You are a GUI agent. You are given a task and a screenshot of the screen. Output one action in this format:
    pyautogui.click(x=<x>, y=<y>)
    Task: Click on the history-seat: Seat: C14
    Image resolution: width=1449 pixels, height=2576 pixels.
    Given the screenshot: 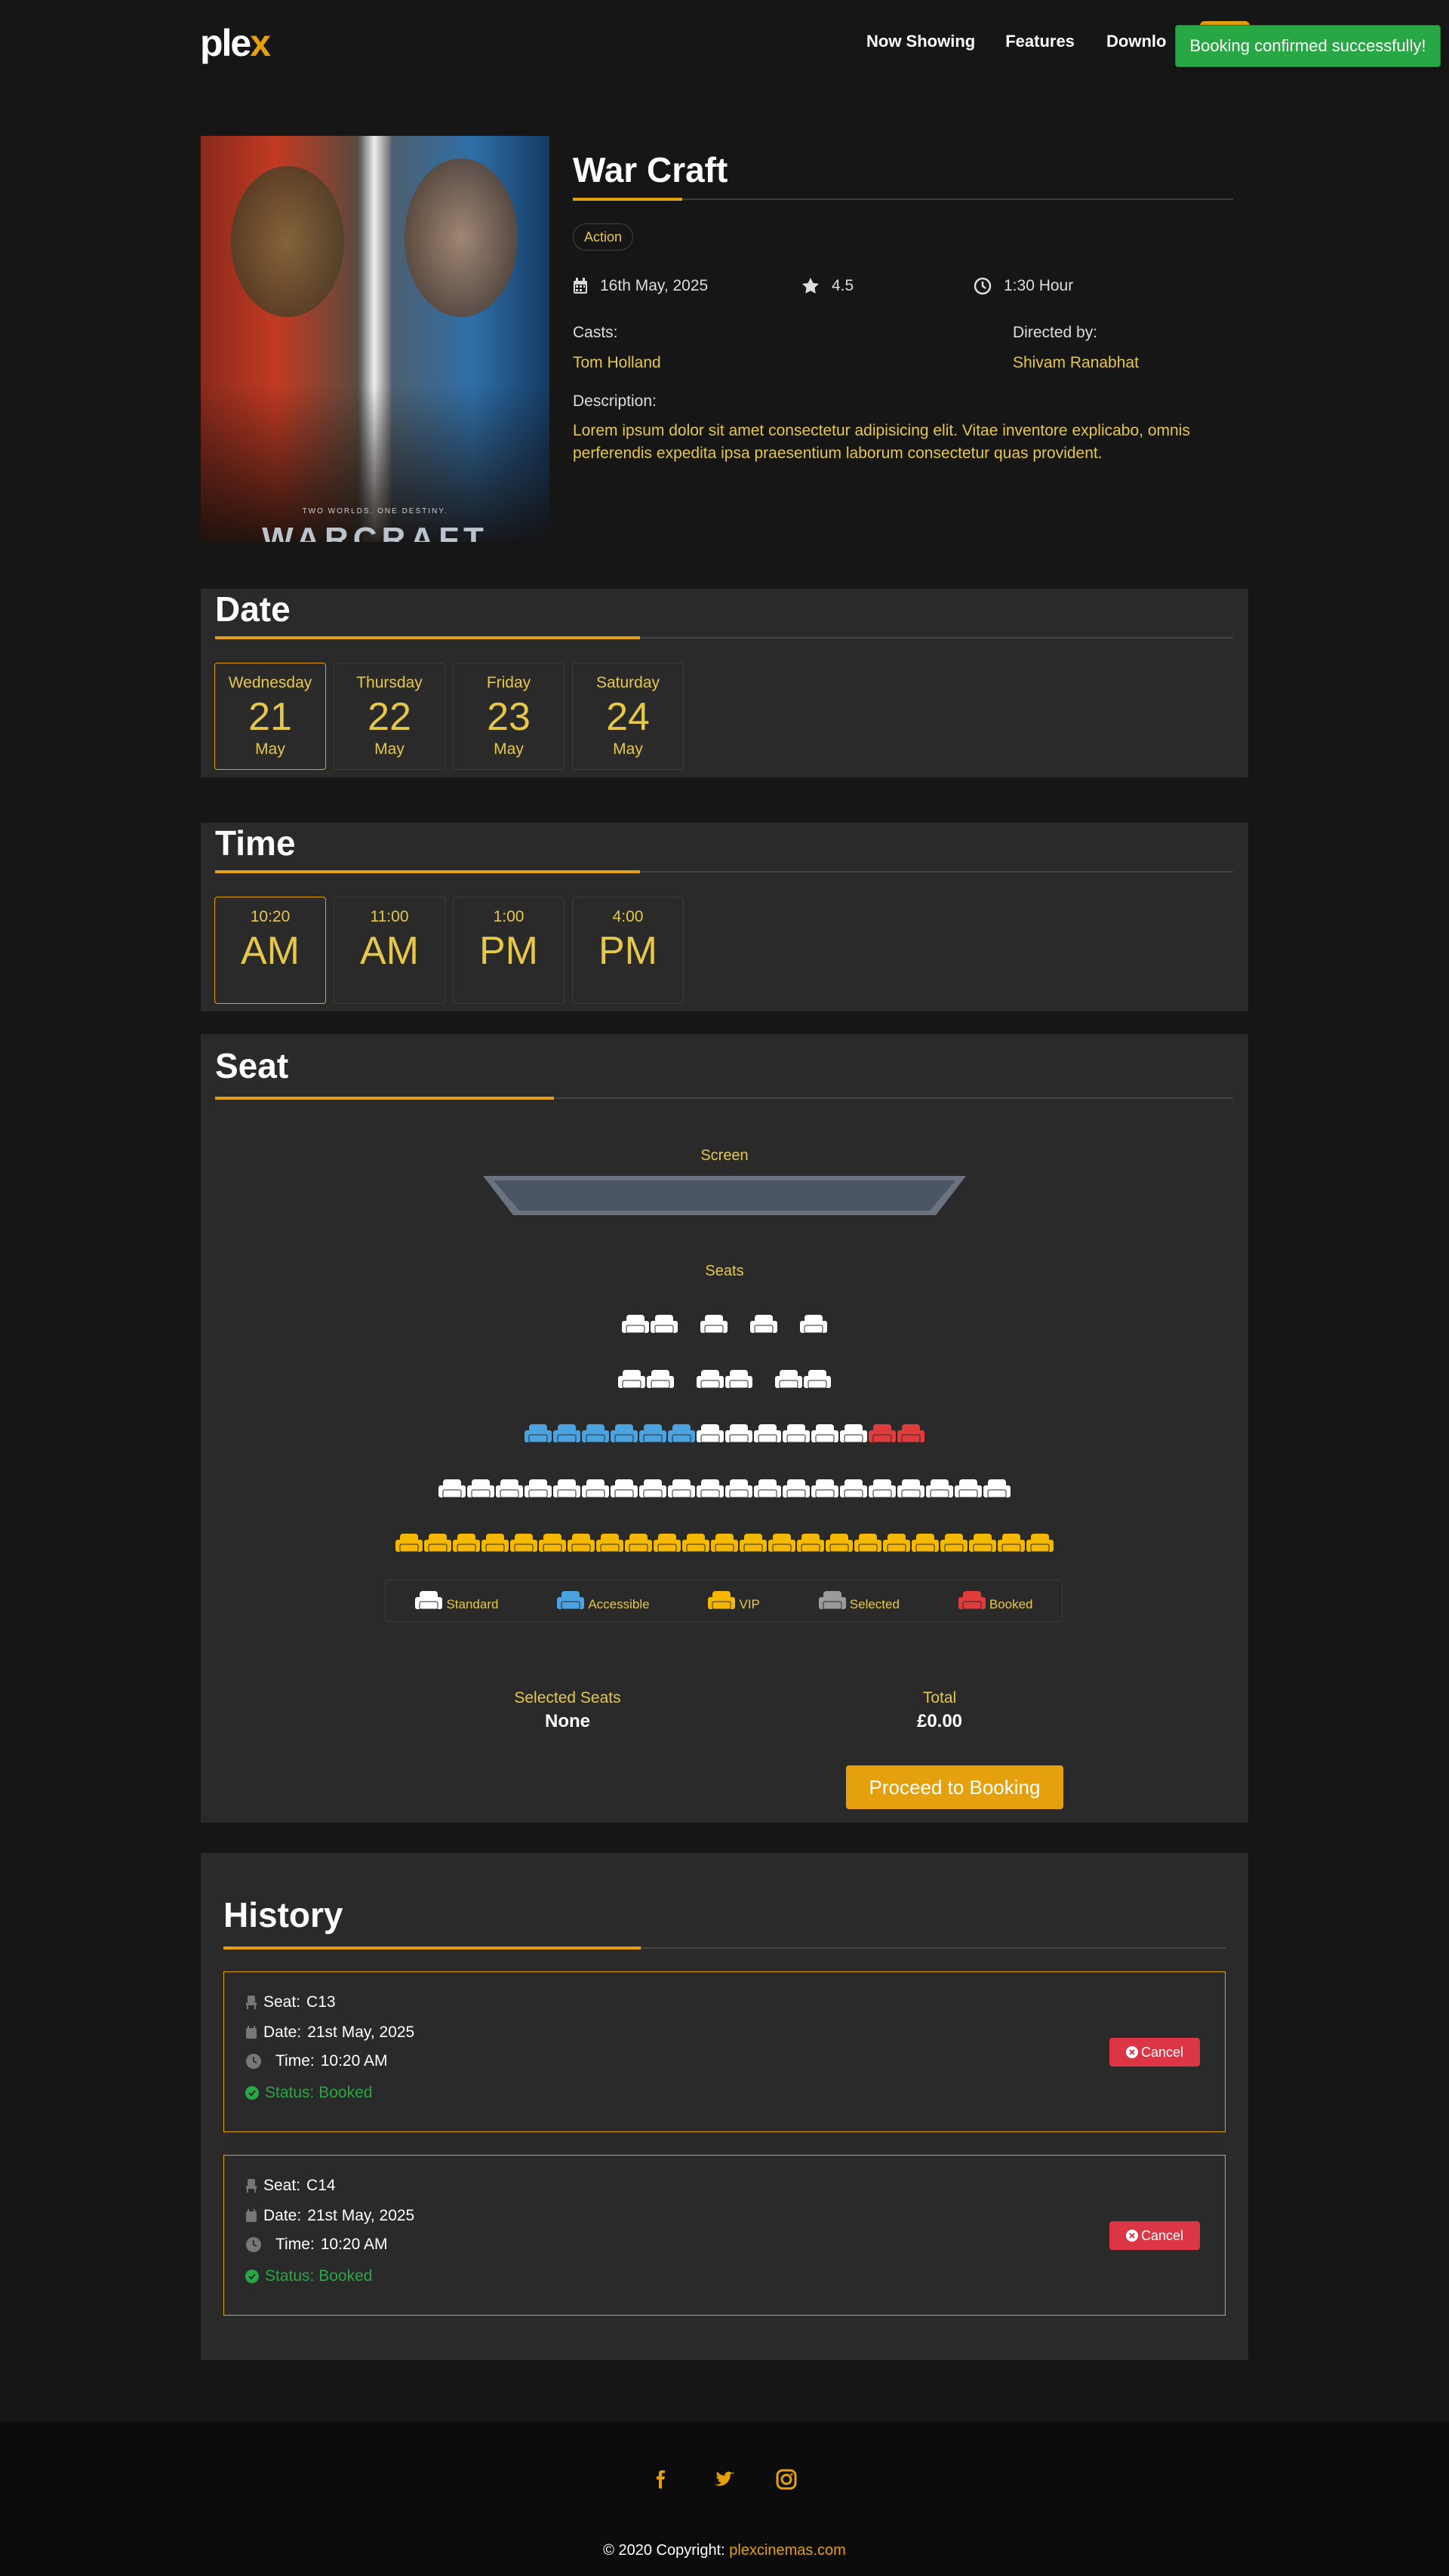 What is the action you would take?
    pyautogui.click(x=290, y=2186)
    